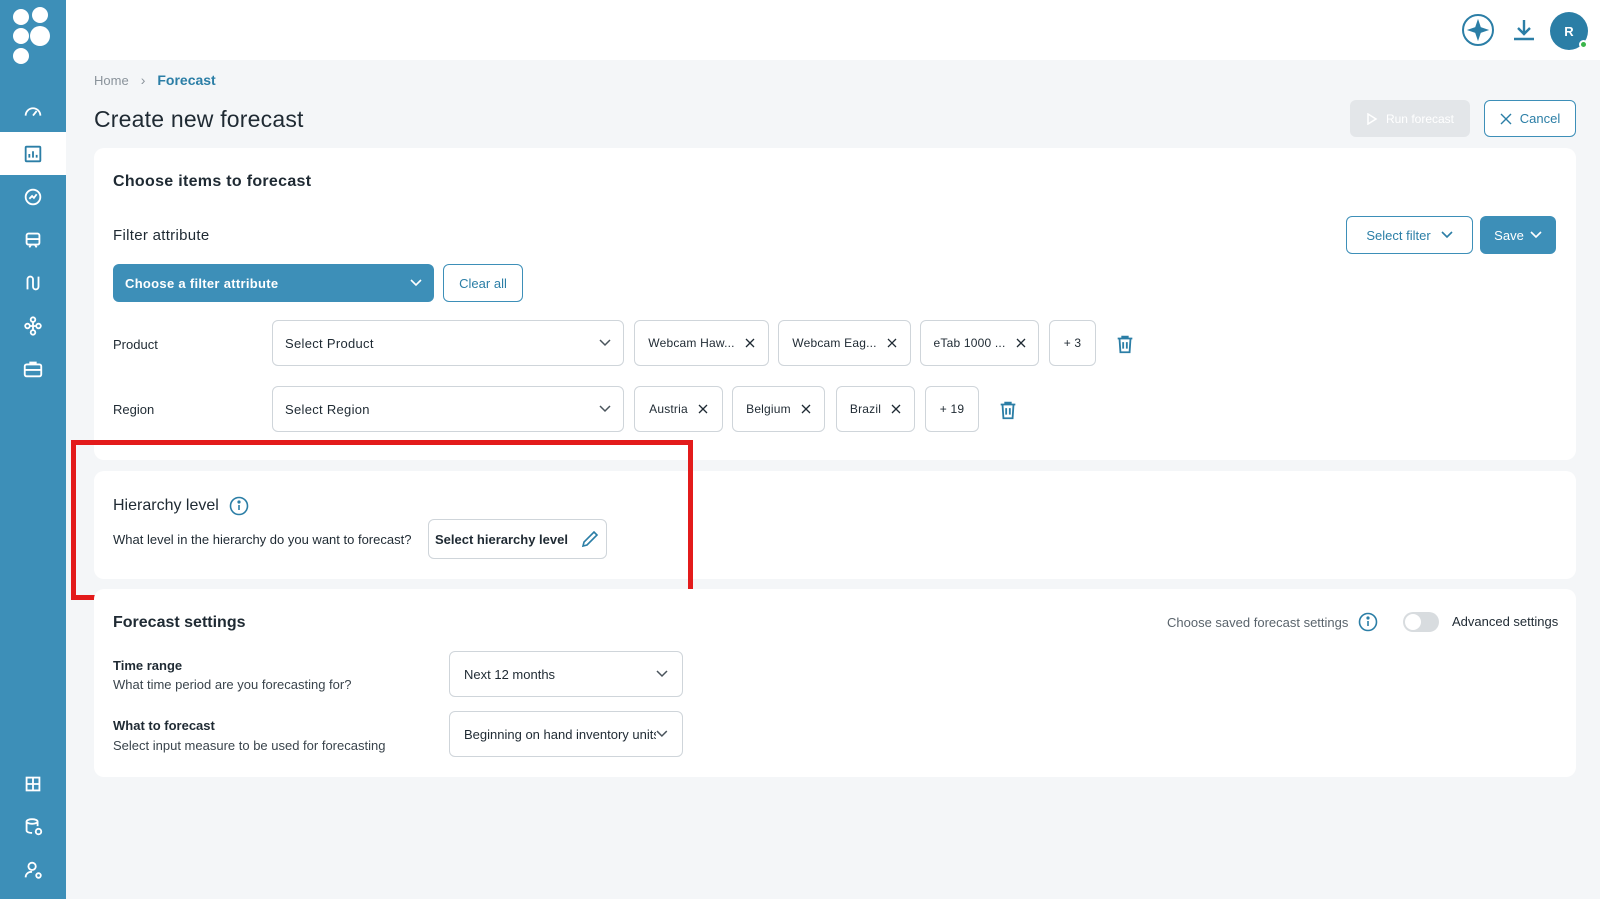 This screenshot has width=1600, height=899. Describe the element at coordinates (134, 409) in the screenshot. I see `region-filter-label: Region` at that location.